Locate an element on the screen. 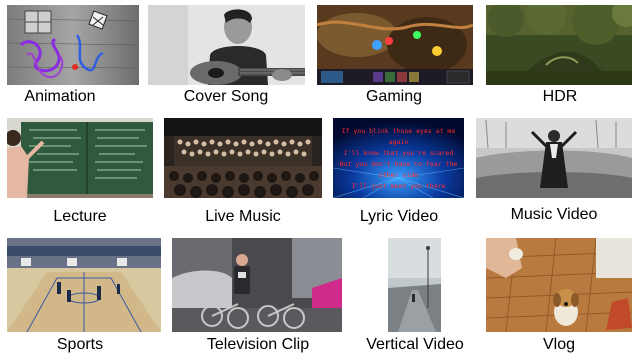 Image resolution: width=638 pixels, height=355 pixels. thumbnail-sports is located at coordinates (84, 285).